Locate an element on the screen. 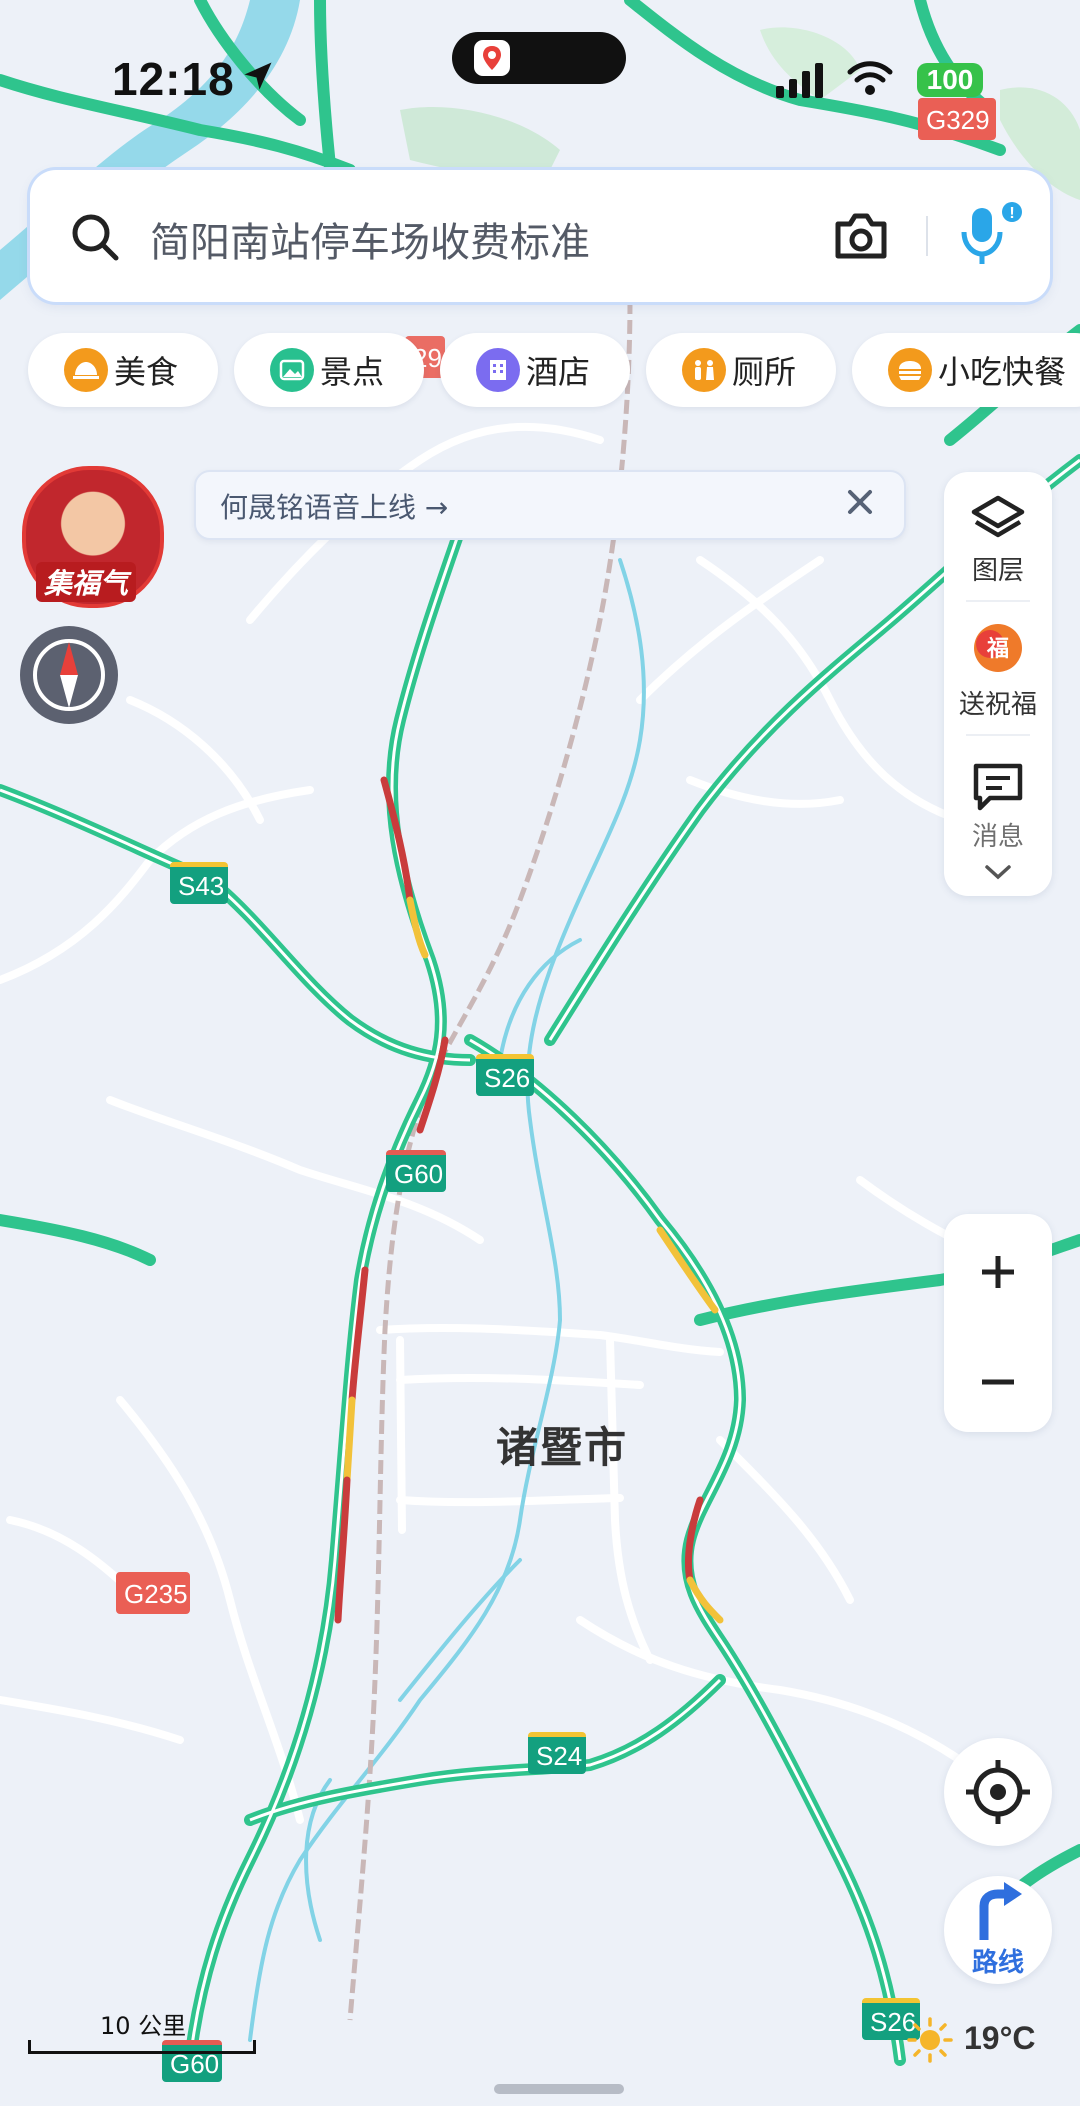  toilet-icon is located at coordinates (704, 370).